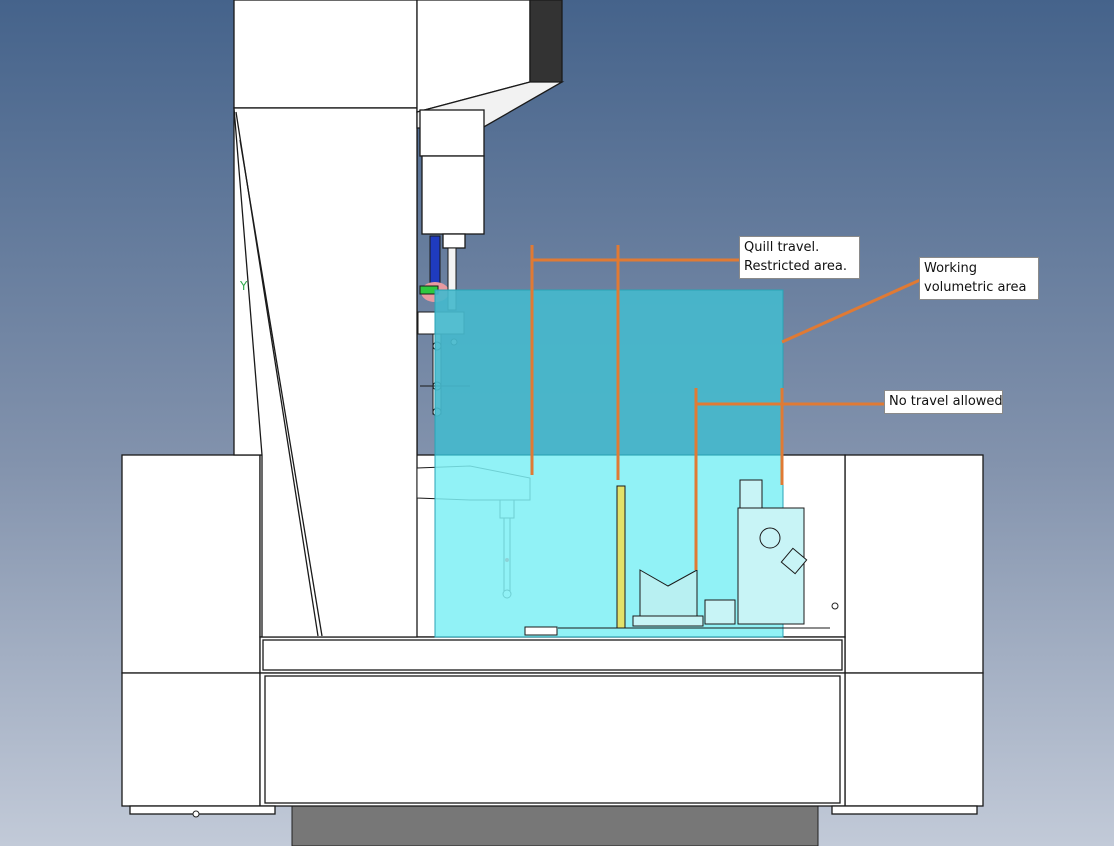 The height and width of the screenshot is (850, 1114). What do you see at coordinates (782, 247) in the screenshot?
I see `callout-quill-travel-line1: Quill travel.` at bounding box center [782, 247].